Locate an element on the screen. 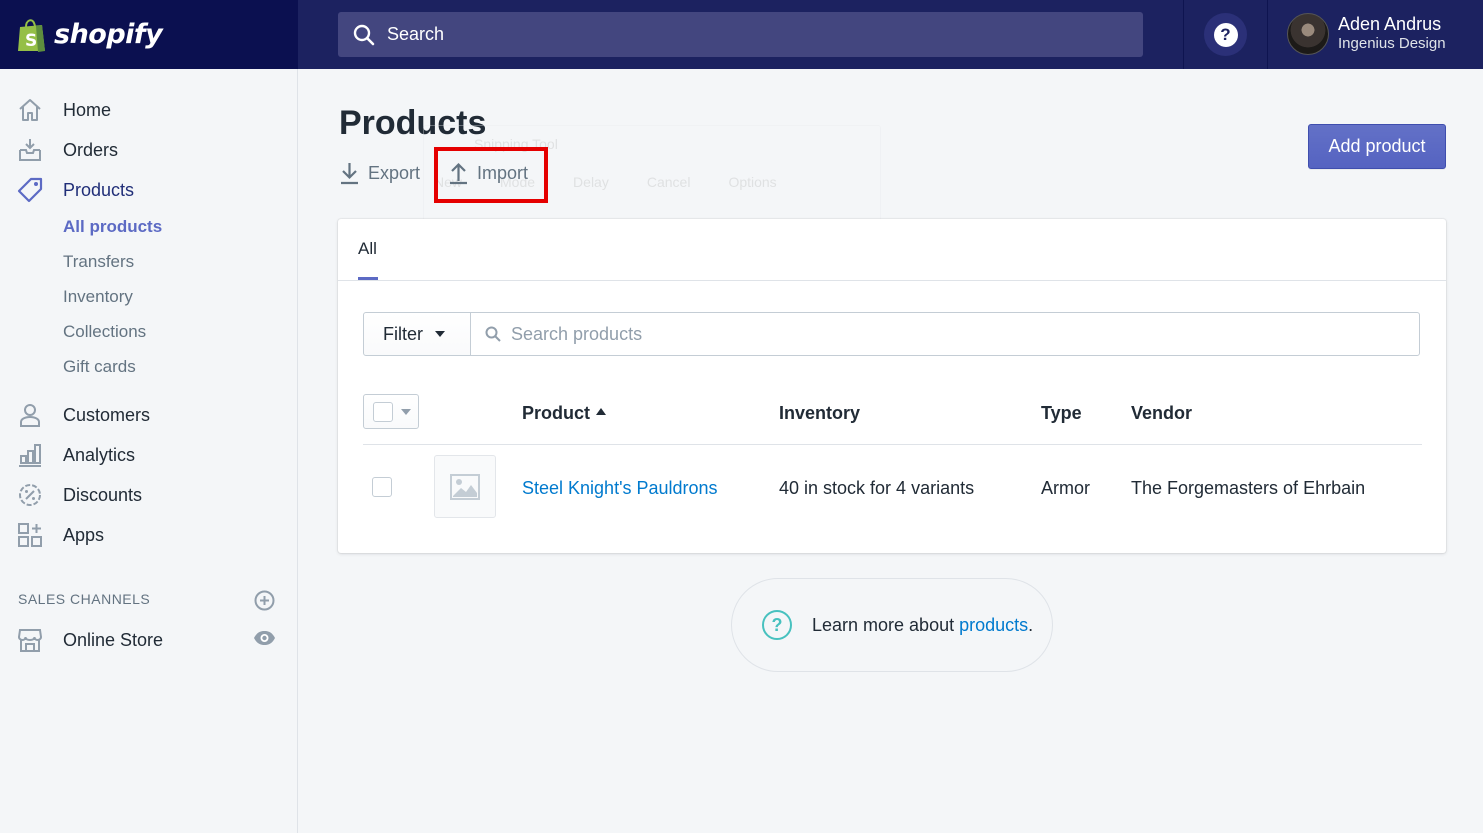 Image resolution: width=1483 pixels, height=833 pixels. sidebar-item-products: Products is located at coordinates (75, 190).